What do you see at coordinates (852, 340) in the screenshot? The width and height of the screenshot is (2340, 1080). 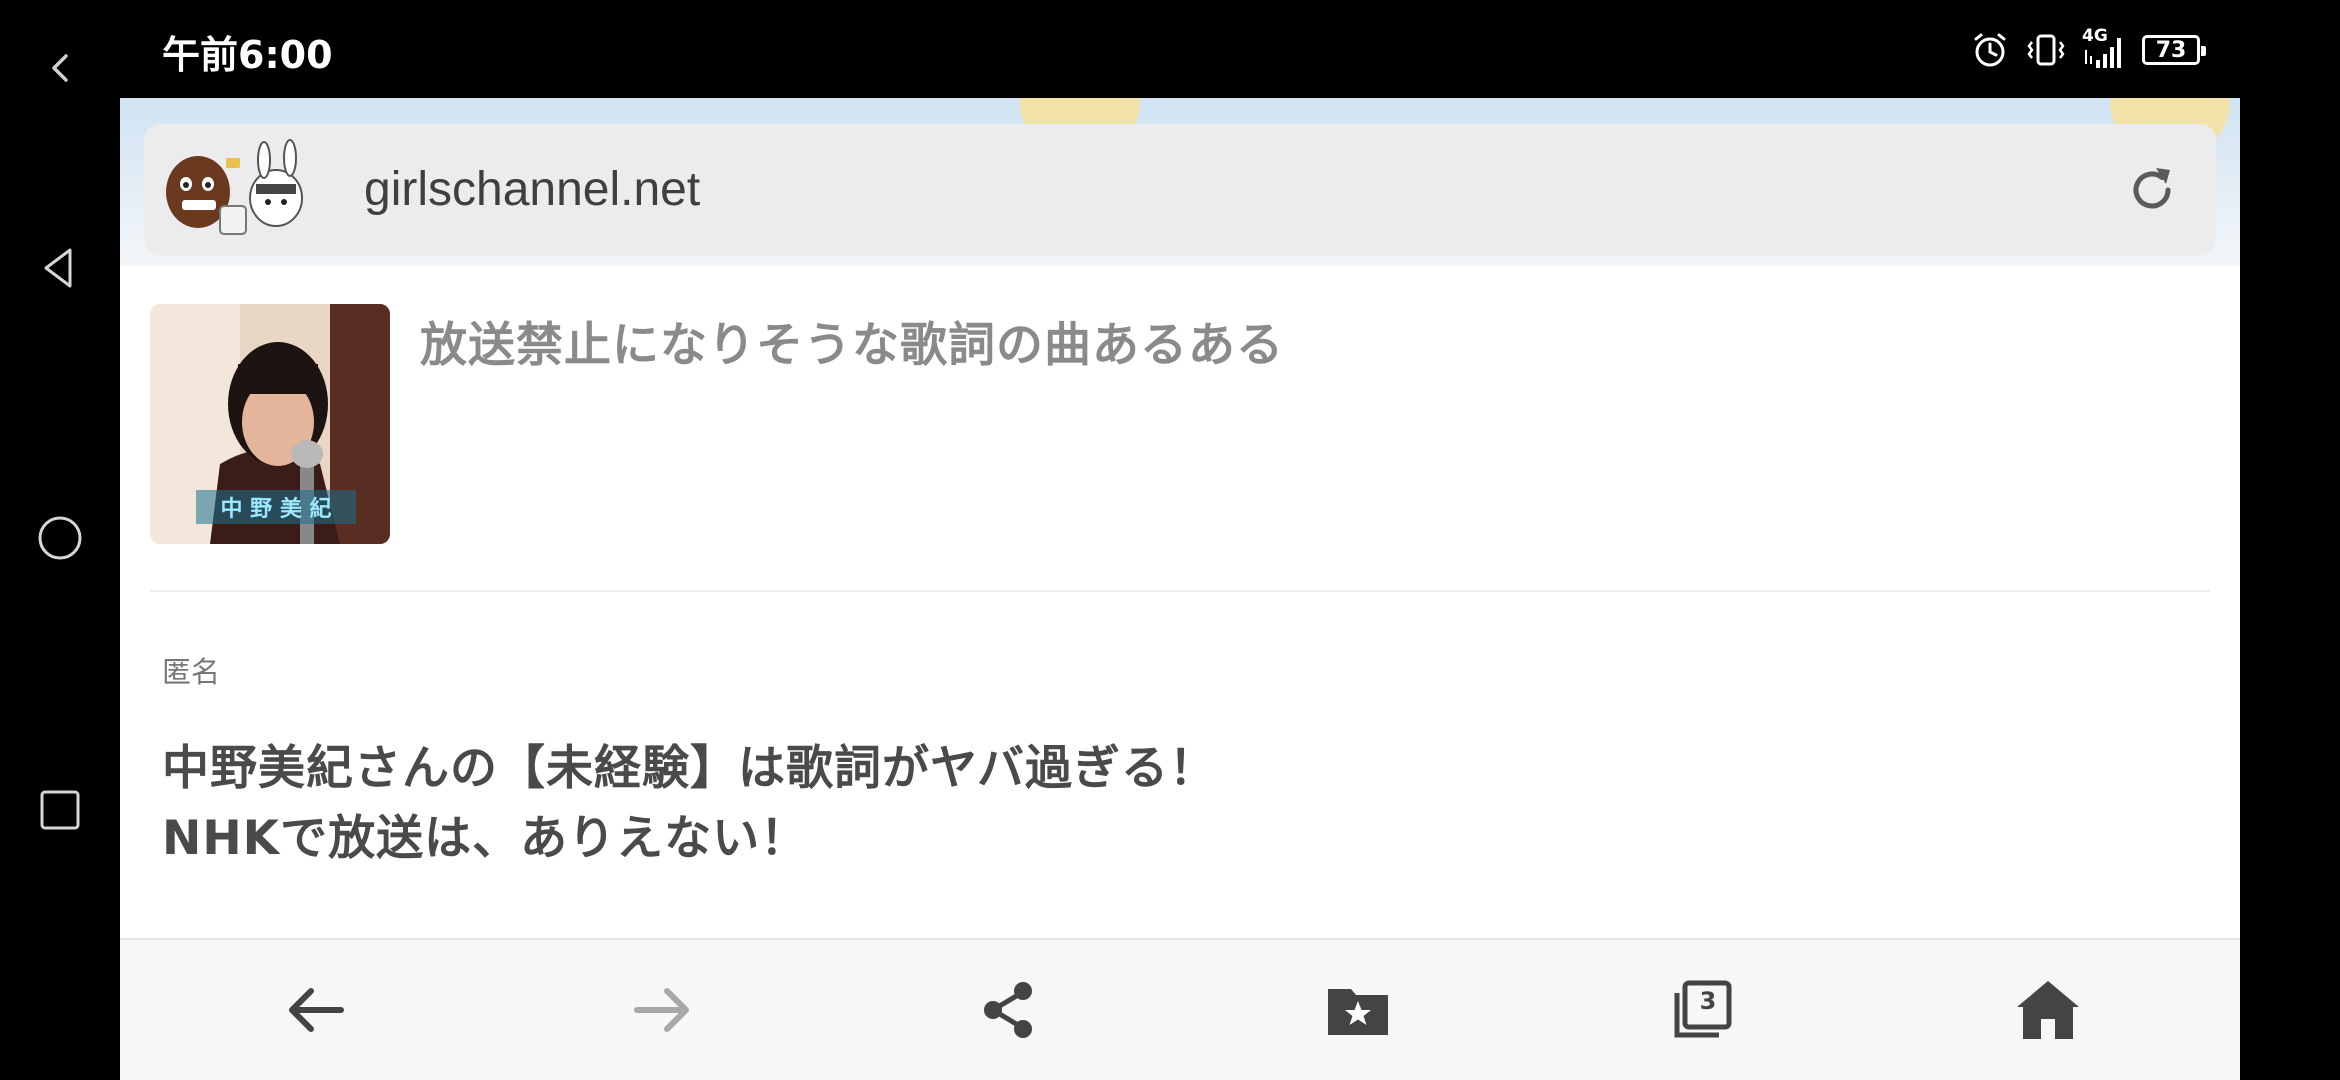 I see `topic-title: 放送禁止になりそうな歌詞の曲あるある` at bounding box center [852, 340].